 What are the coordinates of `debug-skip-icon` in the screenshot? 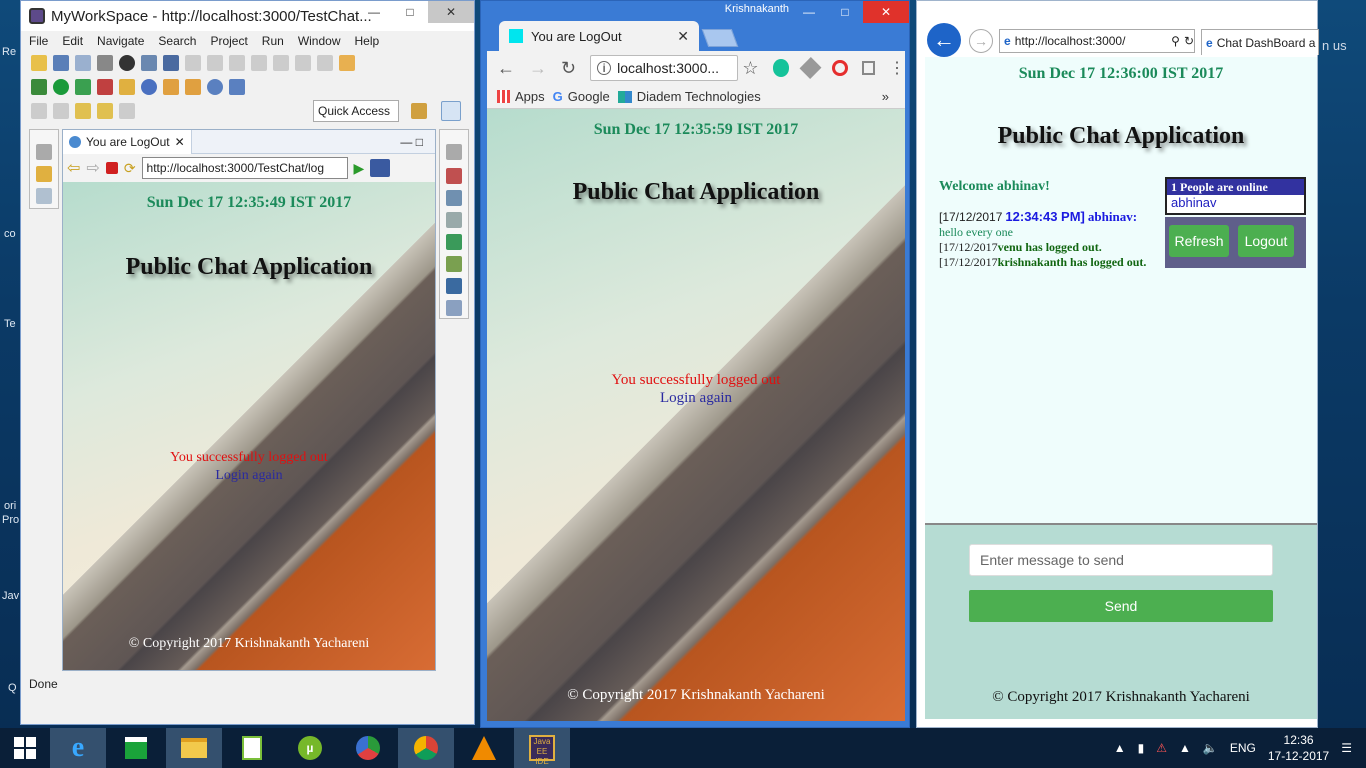 It's located at (171, 63).